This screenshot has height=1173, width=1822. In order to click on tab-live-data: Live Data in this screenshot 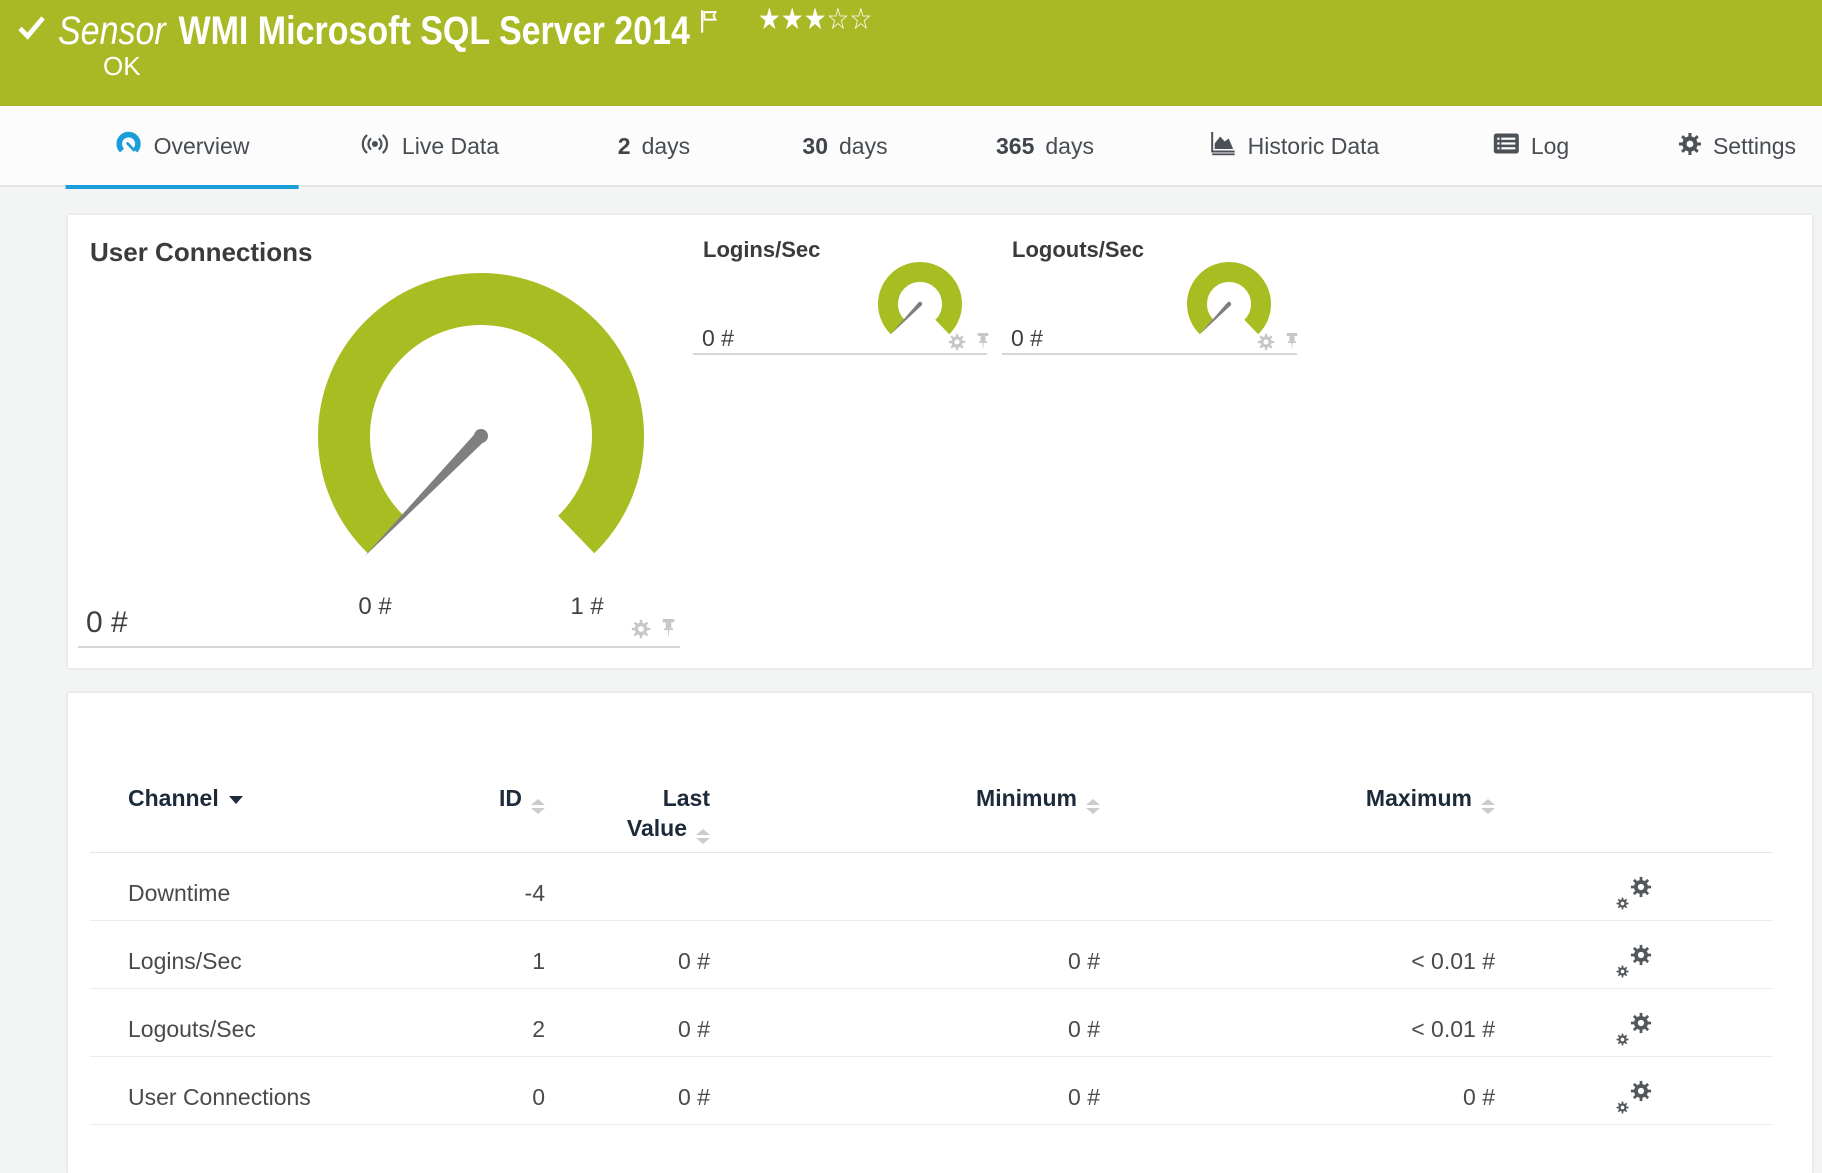, I will do `click(429, 146)`.